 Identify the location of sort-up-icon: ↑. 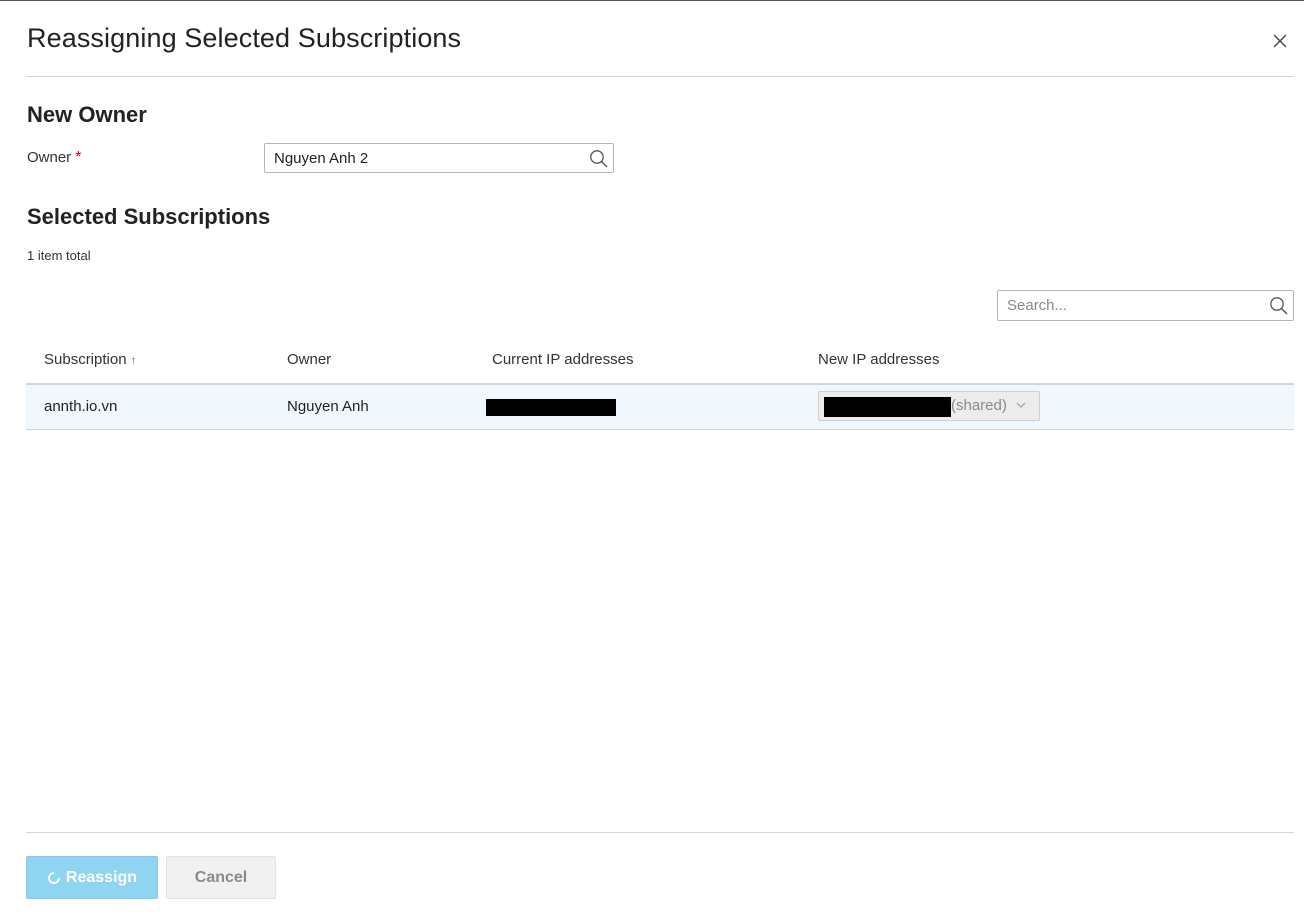
(133, 360).